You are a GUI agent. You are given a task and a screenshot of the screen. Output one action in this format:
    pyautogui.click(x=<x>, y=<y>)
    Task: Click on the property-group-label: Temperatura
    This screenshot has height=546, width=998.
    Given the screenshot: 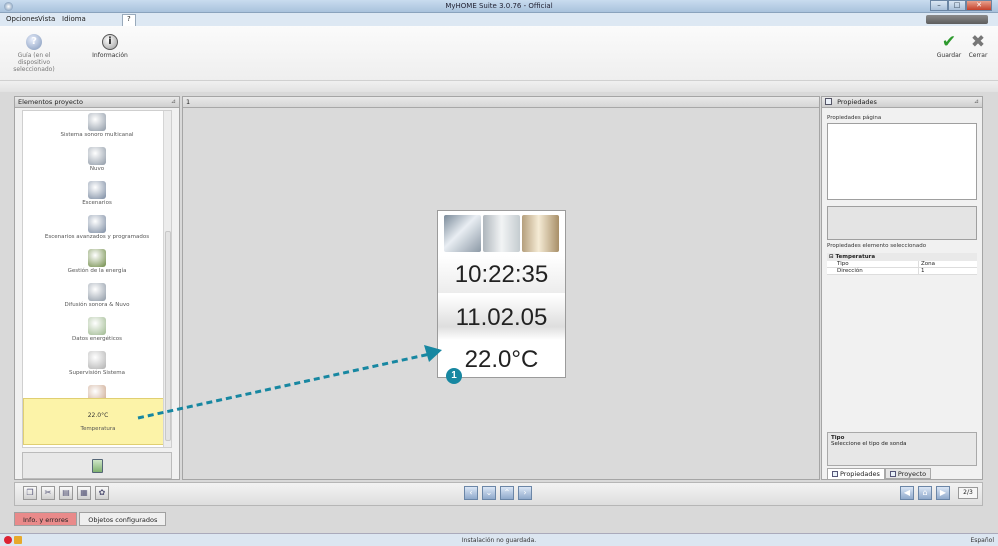 What is the action you would take?
    pyautogui.click(x=855, y=257)
    